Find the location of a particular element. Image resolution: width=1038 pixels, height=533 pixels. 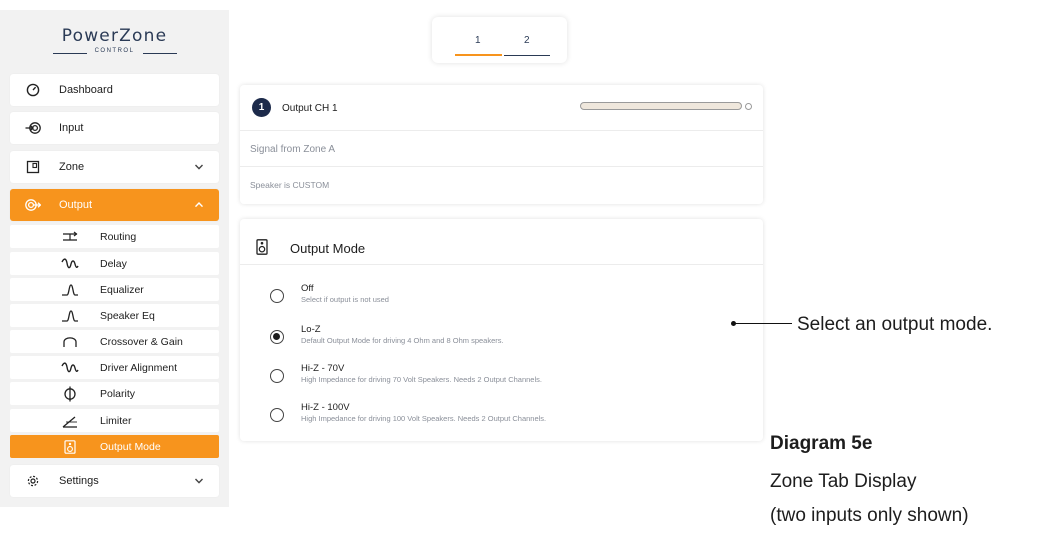

input-icon is located at coordinates (33, 128).